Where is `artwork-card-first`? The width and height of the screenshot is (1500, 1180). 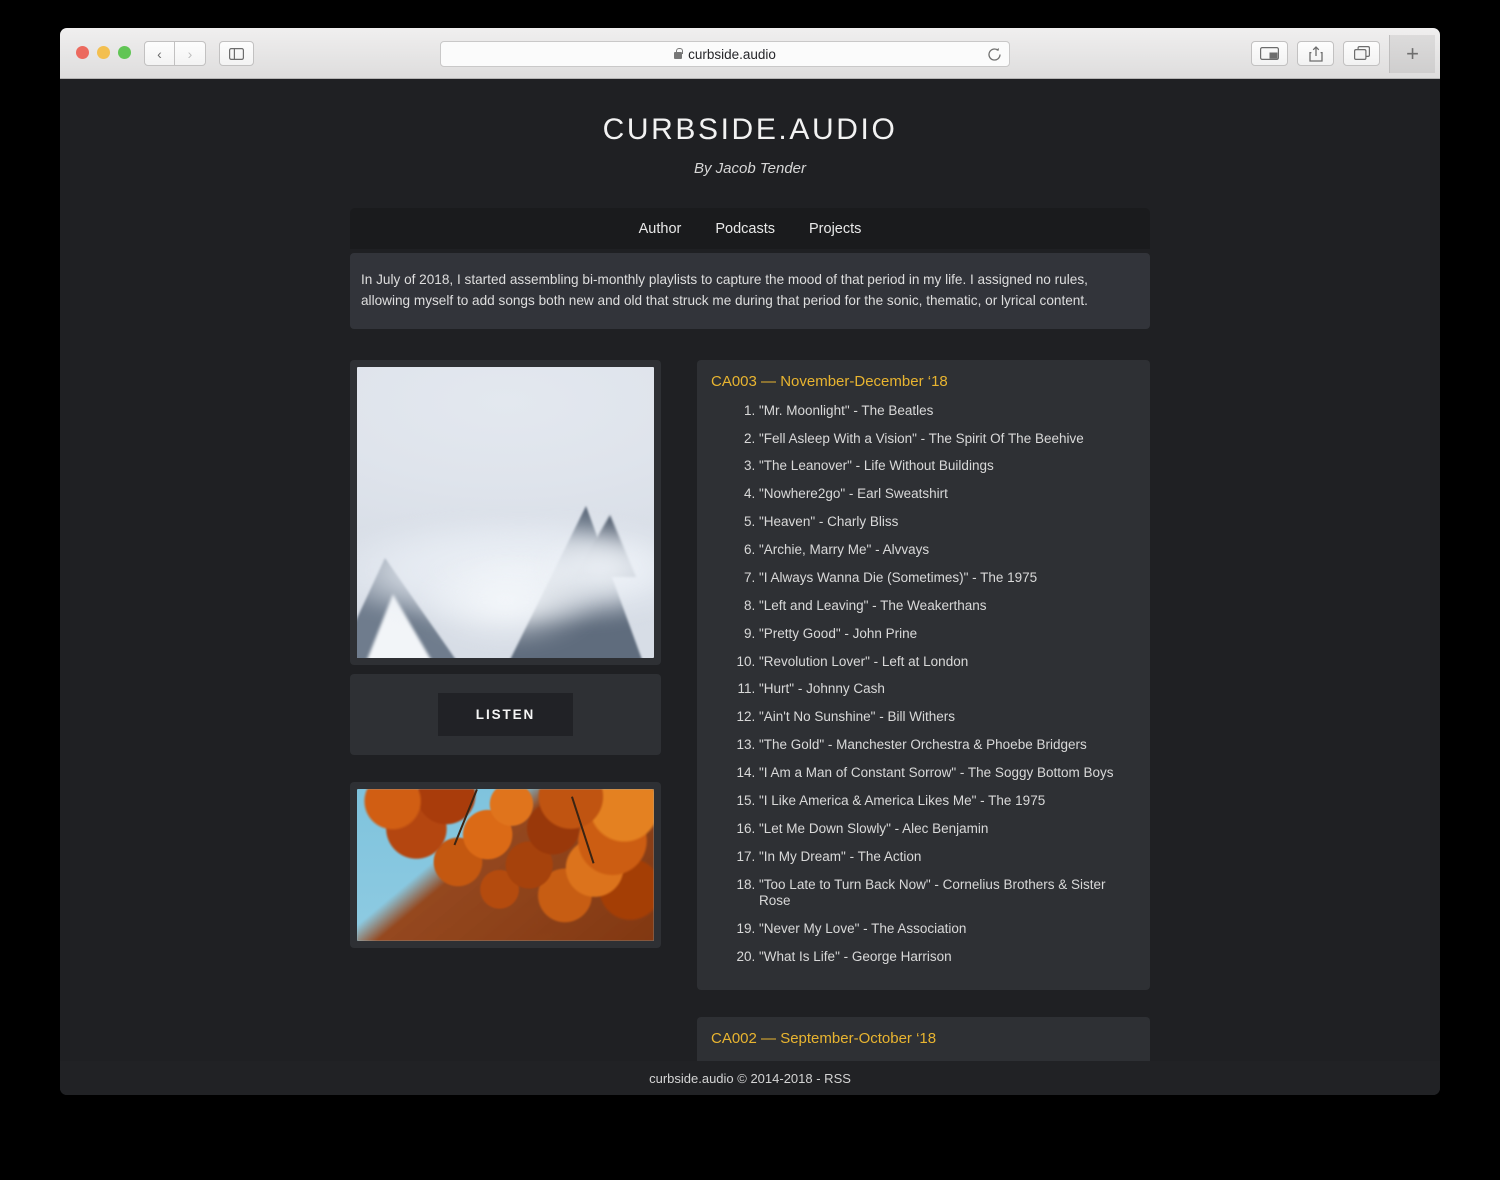 artwork-card-first is located at coordinates (505, 513).